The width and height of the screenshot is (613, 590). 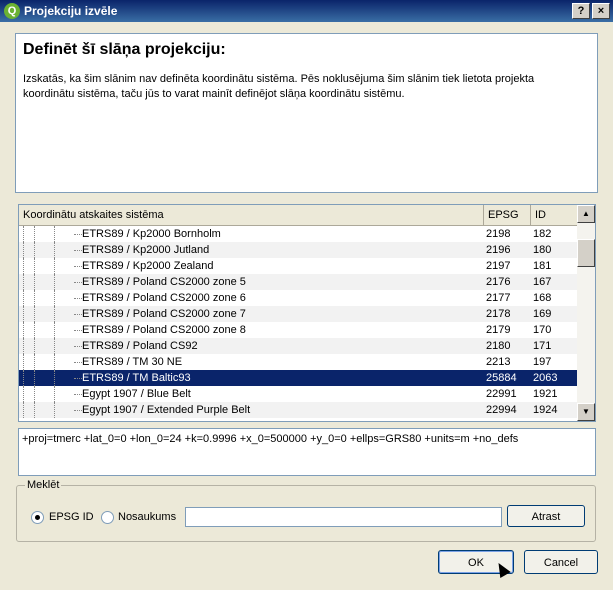 I want to click on id-cell: 1924, so click(x=545, y=410).